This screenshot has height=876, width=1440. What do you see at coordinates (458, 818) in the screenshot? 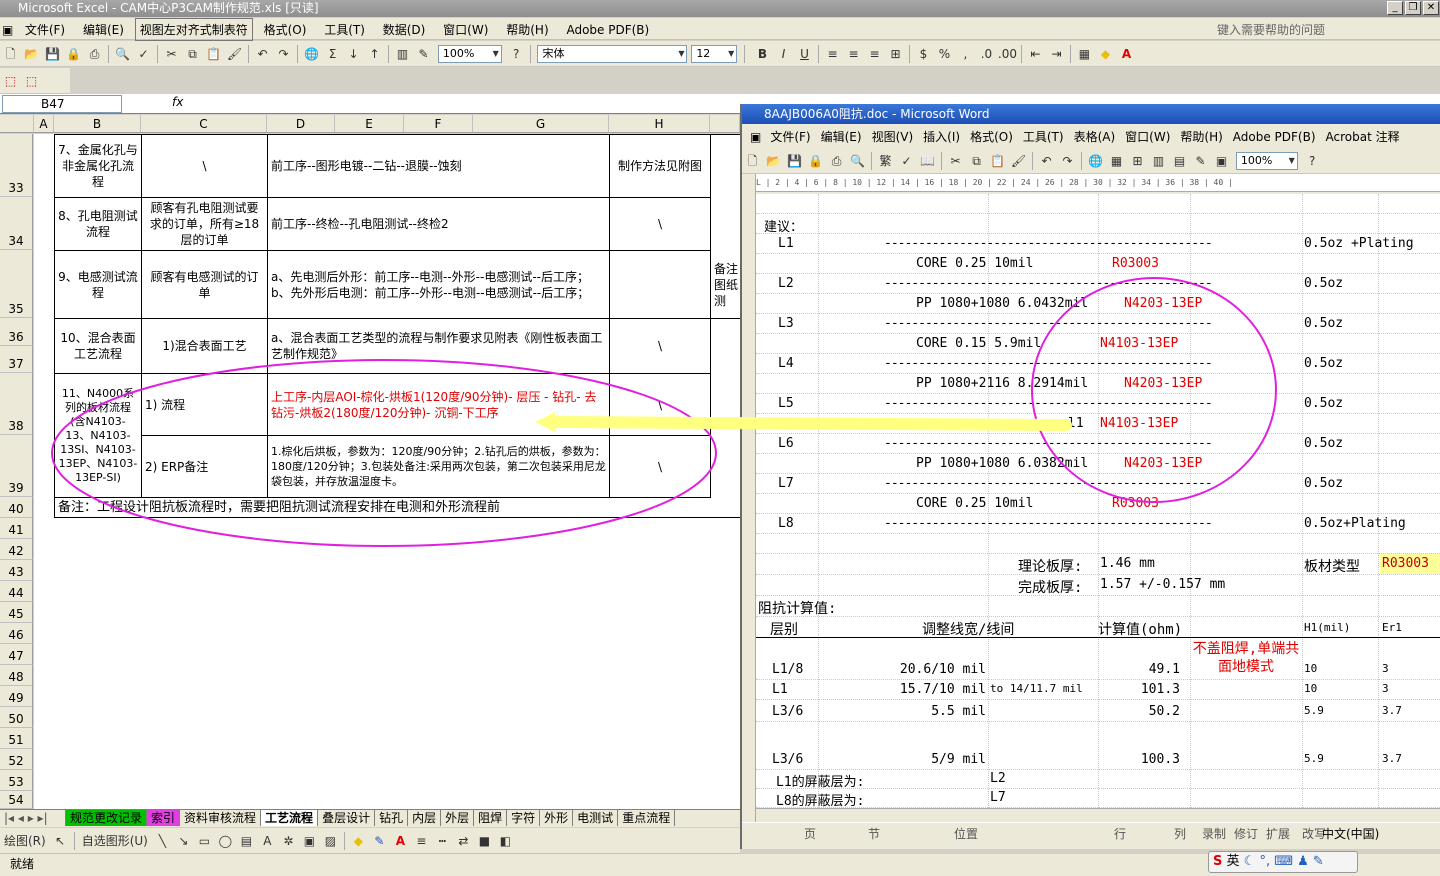
I see `sheet-tab: 外层` at bounding box center [458, 818].